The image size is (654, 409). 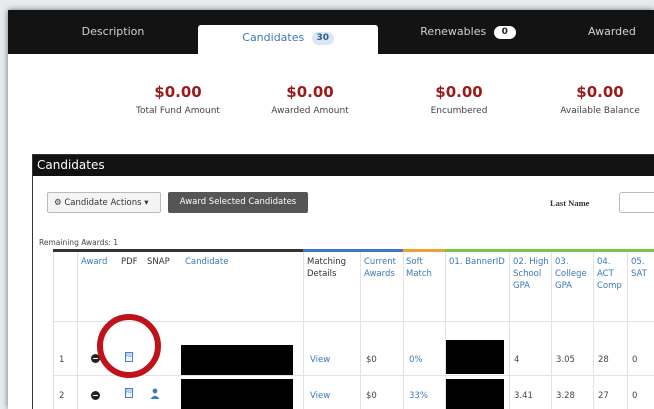 What do you see at coordinates (129, 346) in the screenshot?
I see `highlight-circle` at bounding box center [129, 346].